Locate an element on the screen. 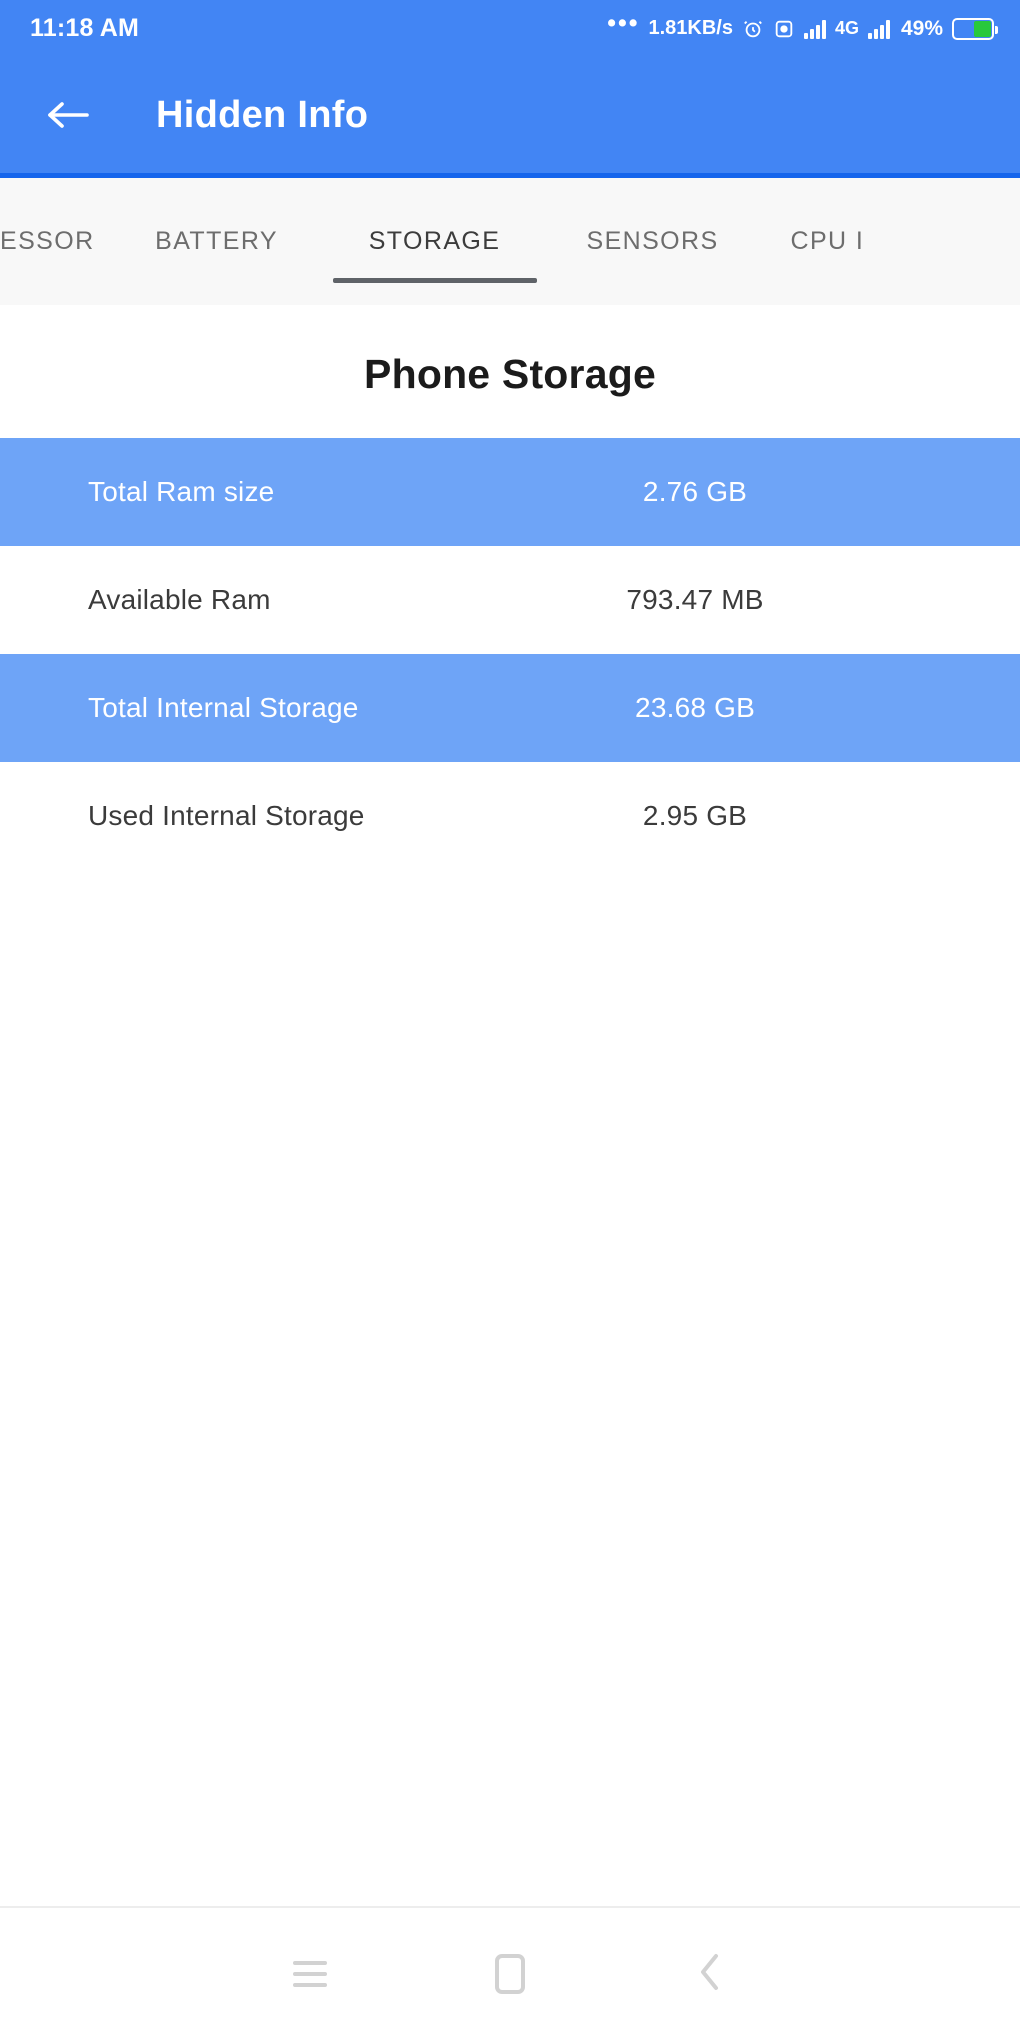  tab-sensors: SENSORS is located at coordinates (653, 241).